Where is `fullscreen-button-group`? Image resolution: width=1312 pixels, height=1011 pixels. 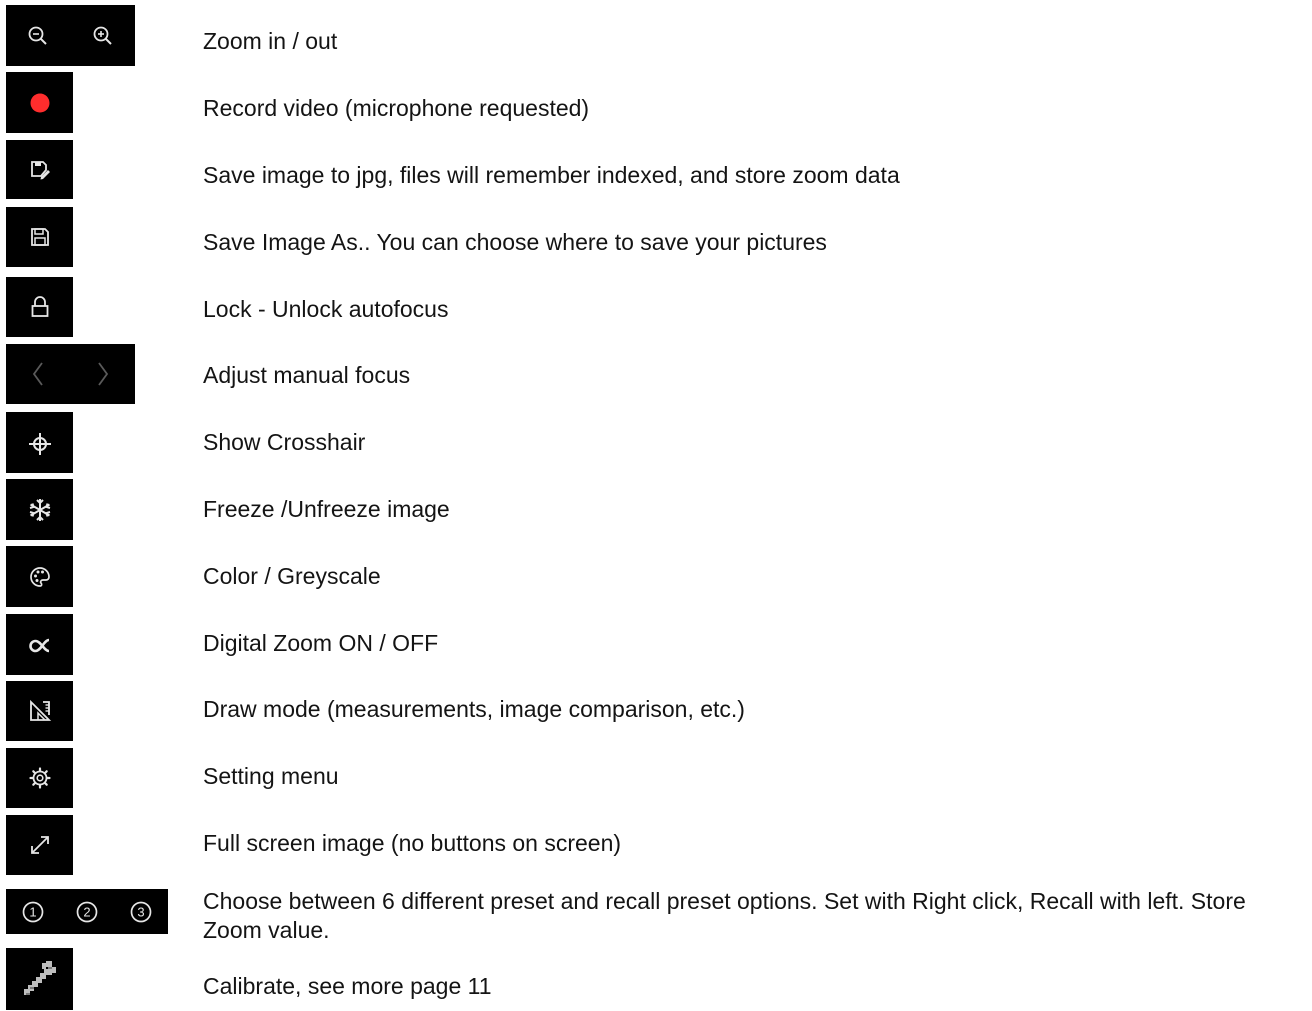
fullscreen-button-group is located at coordinates (39, 845).